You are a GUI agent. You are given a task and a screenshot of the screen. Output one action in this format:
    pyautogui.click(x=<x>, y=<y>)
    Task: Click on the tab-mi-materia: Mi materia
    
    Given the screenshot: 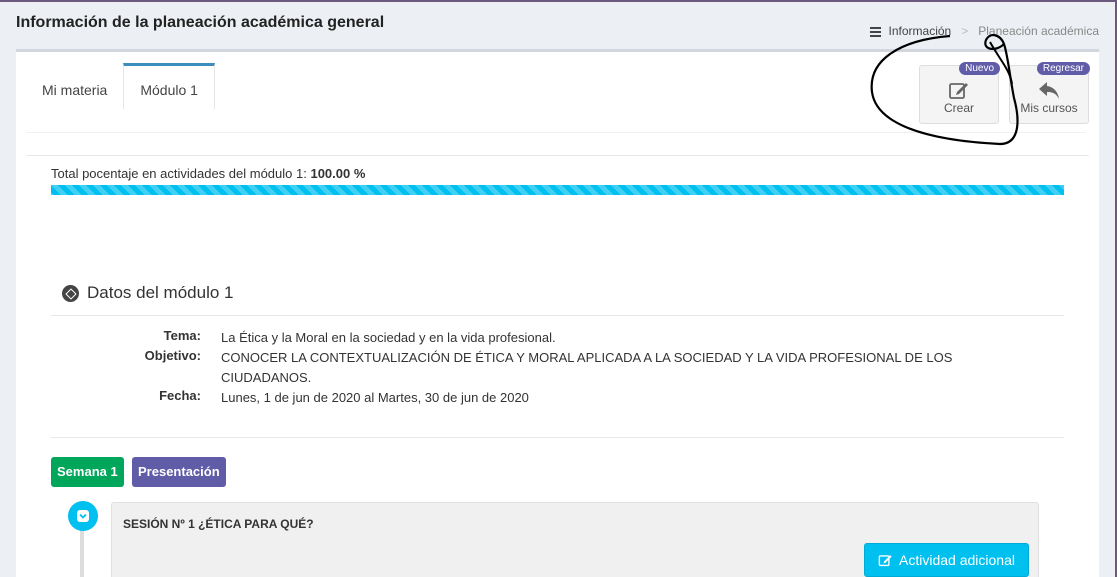 What is the action you would take?
    pyautogui.click(x=74, y=86)
    